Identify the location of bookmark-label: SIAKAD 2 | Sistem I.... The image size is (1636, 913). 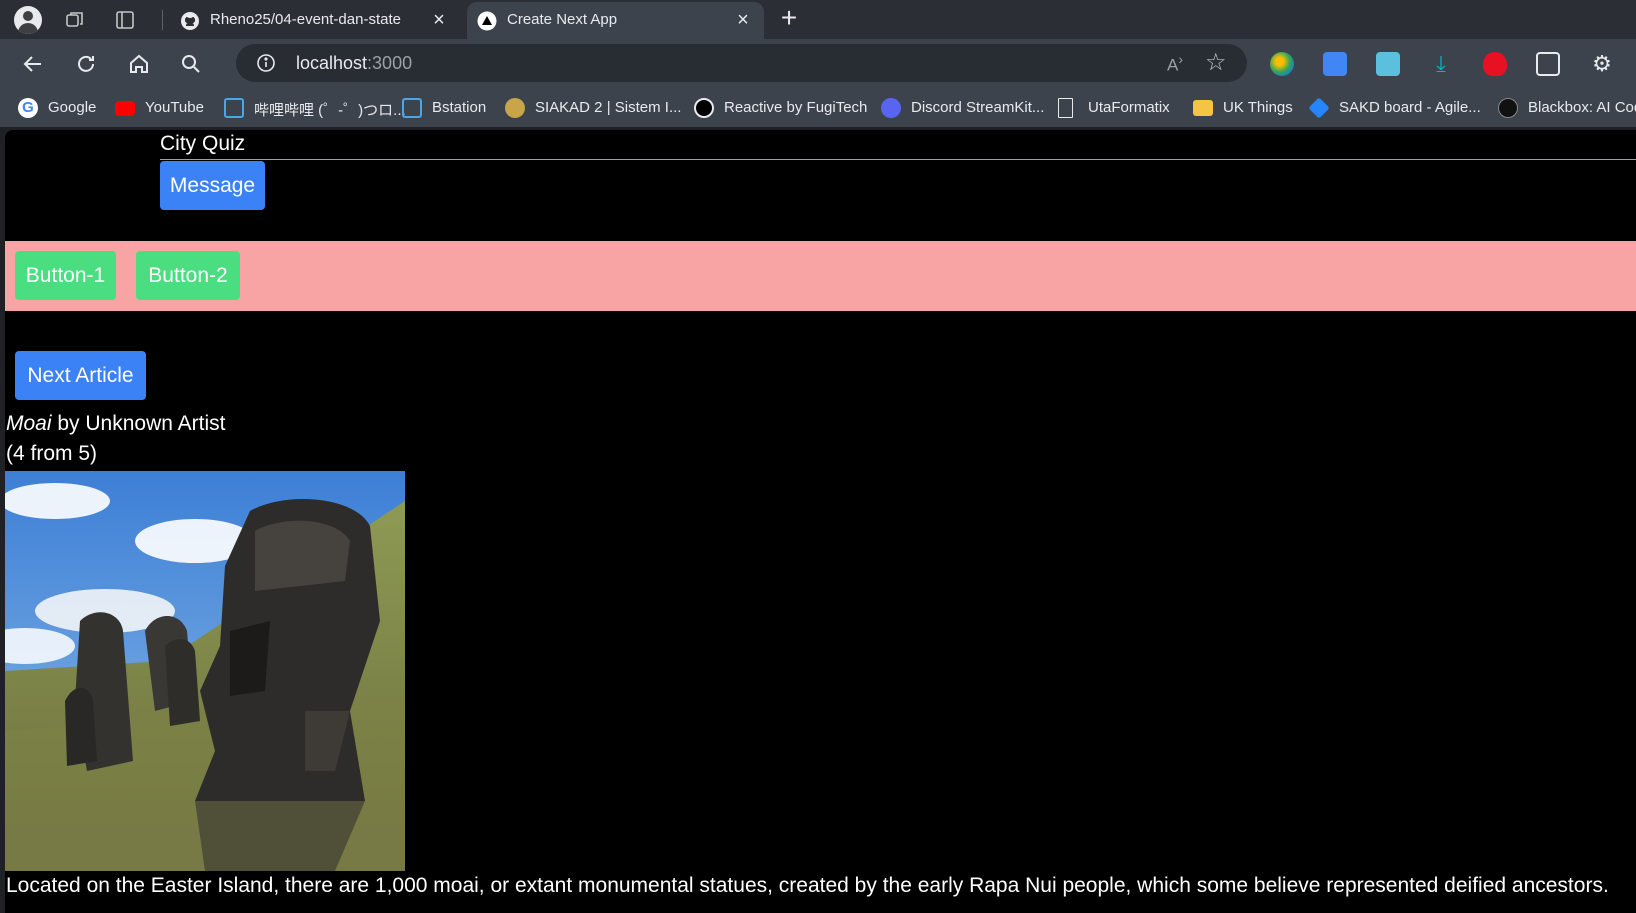
(608, 107).